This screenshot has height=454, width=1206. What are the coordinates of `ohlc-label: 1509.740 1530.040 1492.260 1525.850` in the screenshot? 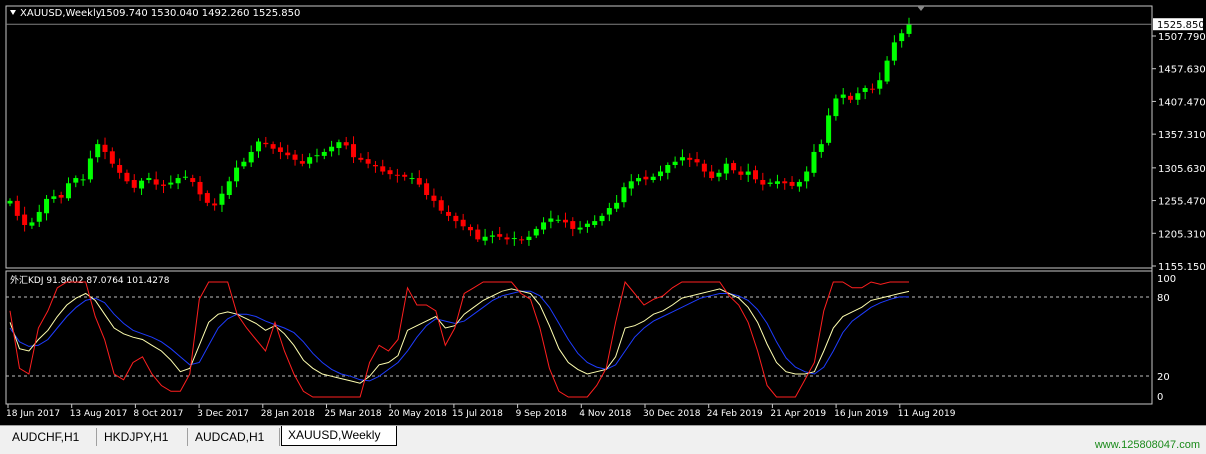 It's located at (200, 13).